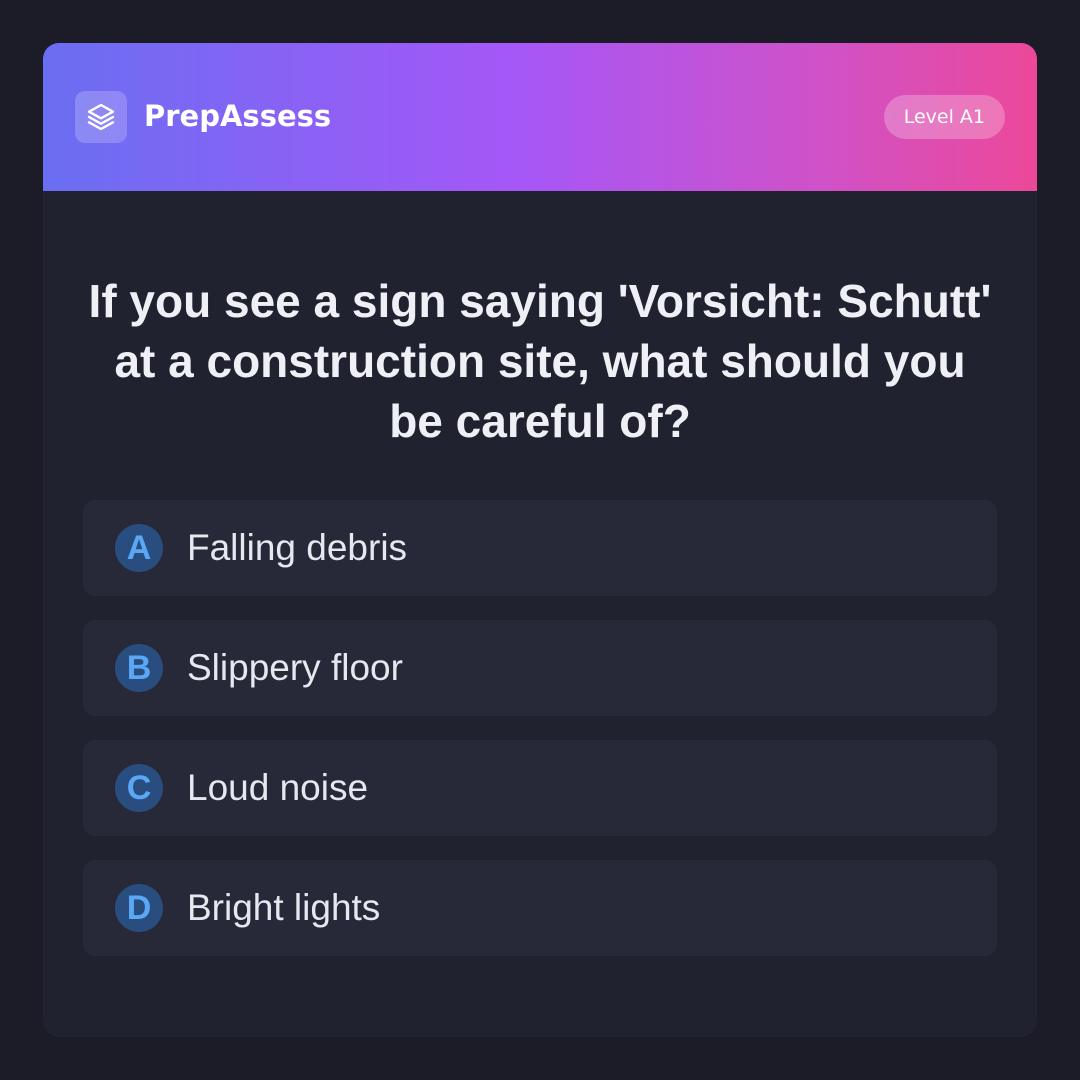 The image size is (1080, 1080). I want to click on option-label: Bright lights, so click(284, 907).